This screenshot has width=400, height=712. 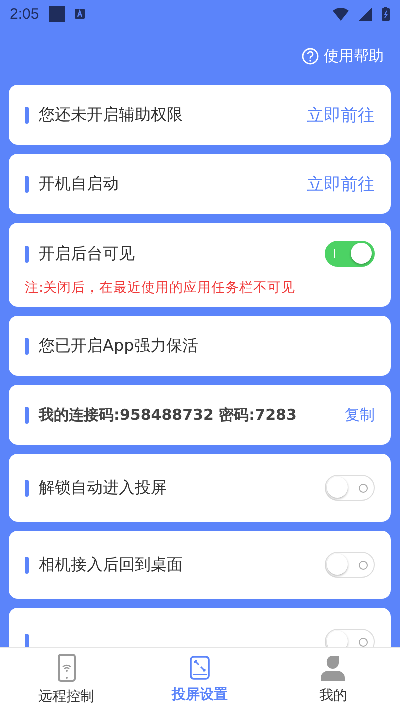 I want to click on card-label: 您已开启App强力保活, so click(x=119, y=346).